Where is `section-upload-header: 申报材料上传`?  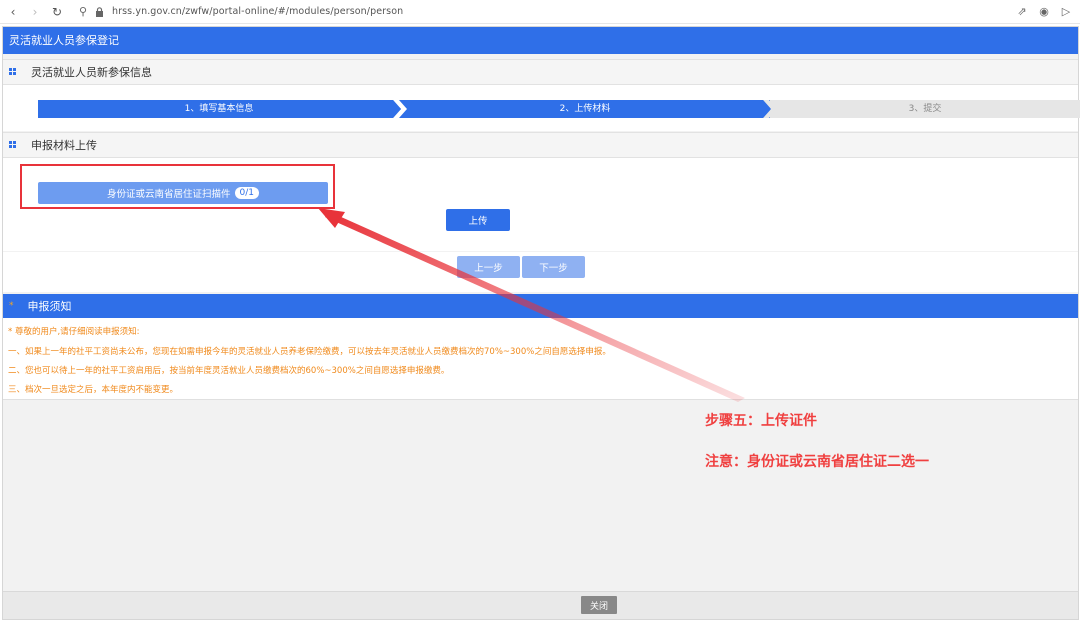
section-upload-header: 申报材料上传 is located at coordinates (540, 145).